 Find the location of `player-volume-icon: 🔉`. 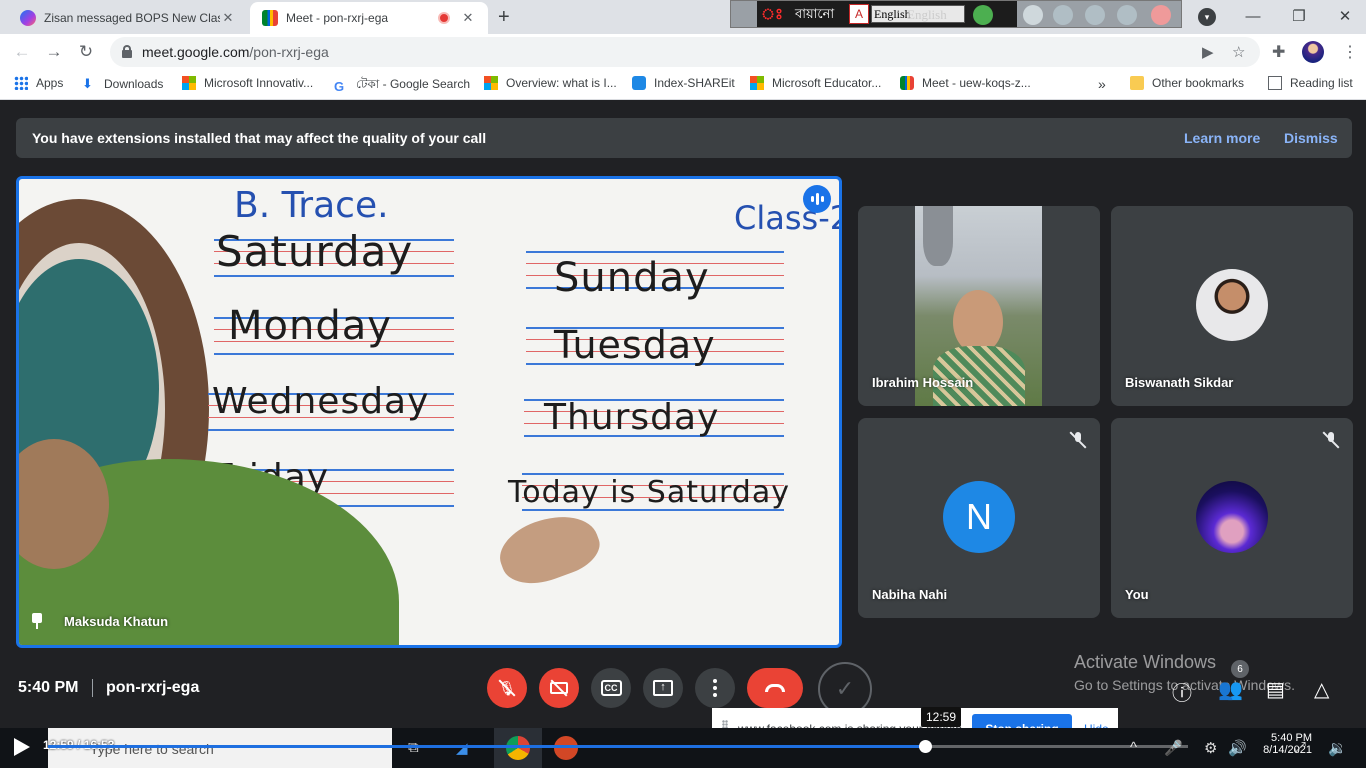

player-volume-icon: 🔉 is located at coordinates (1337, 748).